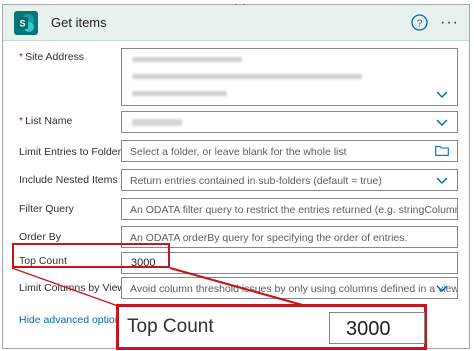 The image size is (474, 351). What do you see at coordinates (157, 122) in the screenshot?
I see `list-name-value-blurred` at bounding box center [157, 122].